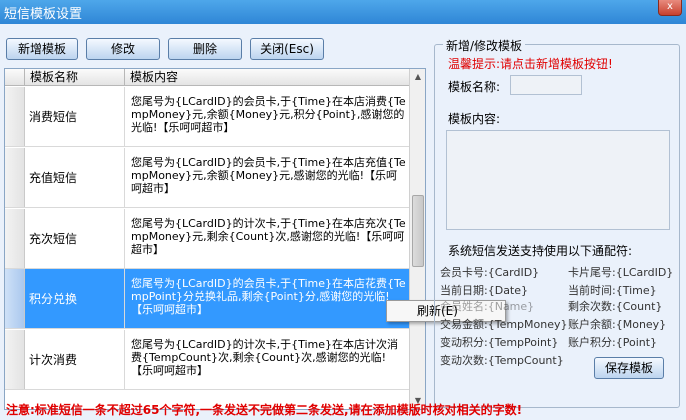 The width and height of the screenshot is (686, 420). I want to click on template-name-input, so click(546, 85).